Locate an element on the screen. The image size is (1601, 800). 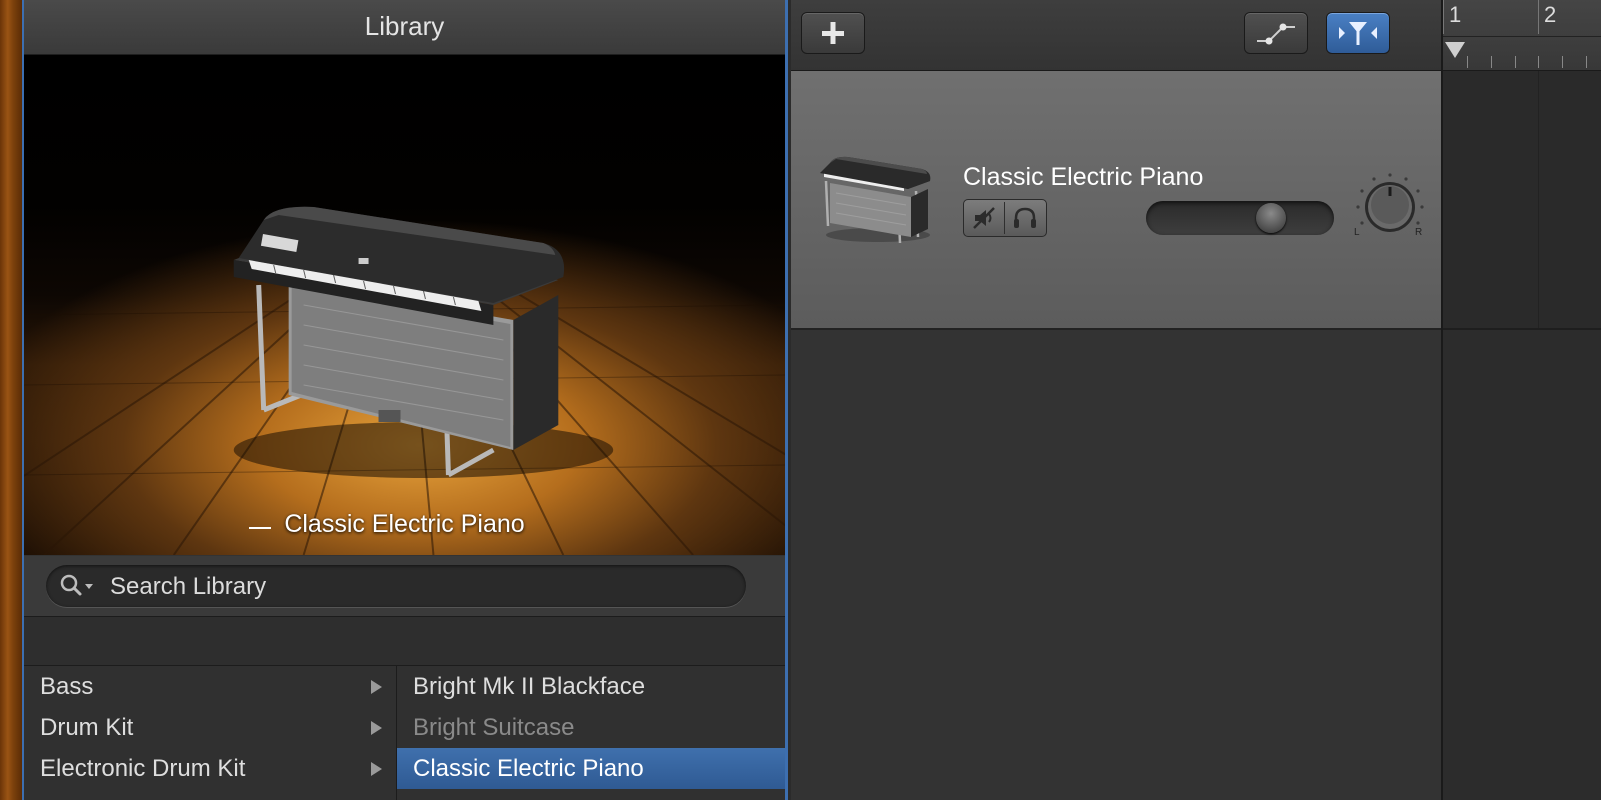
category-item-bass: Bass is located at coordinates (210, 686).